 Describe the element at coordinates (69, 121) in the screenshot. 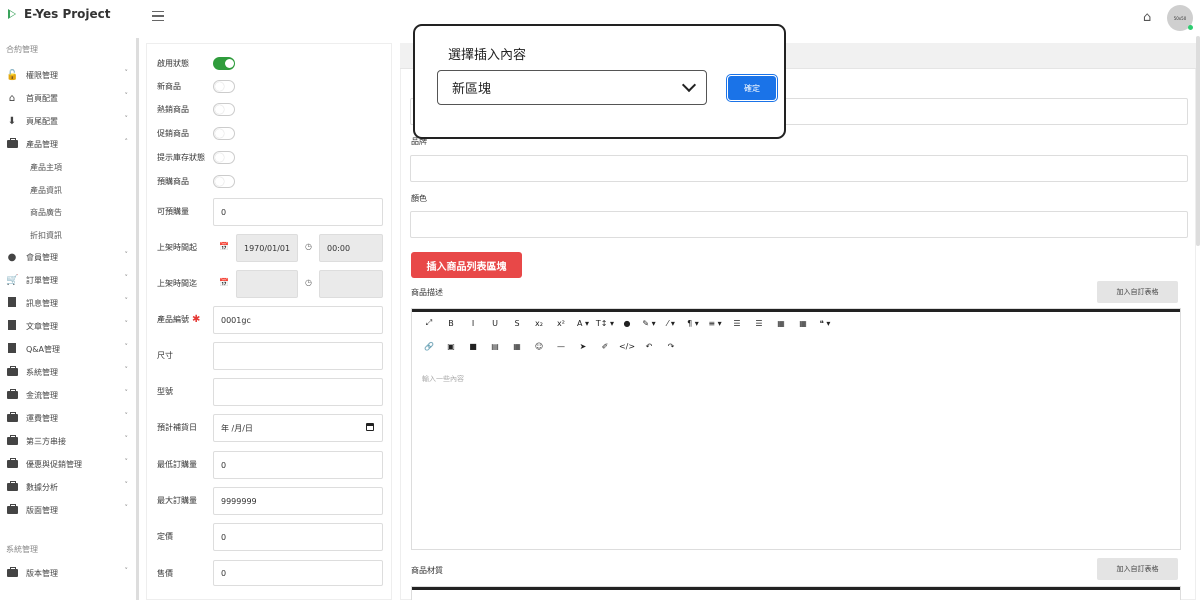

I see `sidebar-item-footer-config: ⬇ 頁尾配置 ˅` at that location.